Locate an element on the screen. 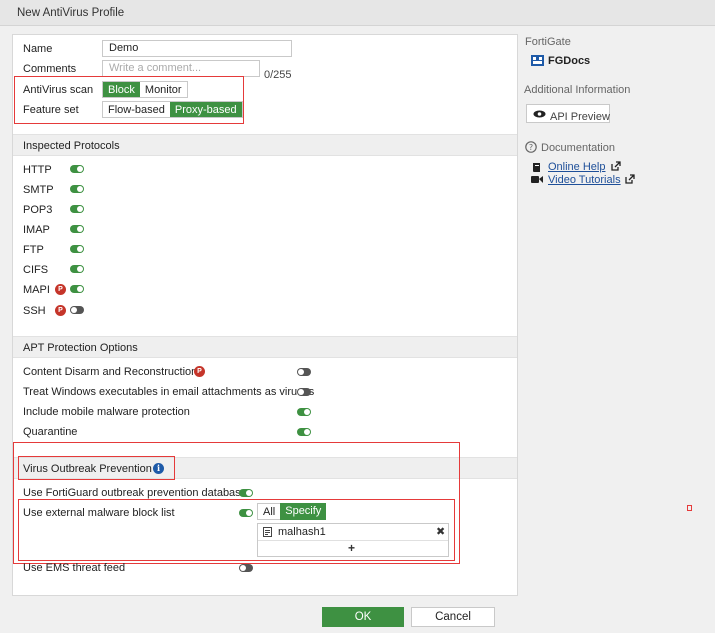 The image size is (715, 633). name-input: Demo is located at coordinates (197, 48).